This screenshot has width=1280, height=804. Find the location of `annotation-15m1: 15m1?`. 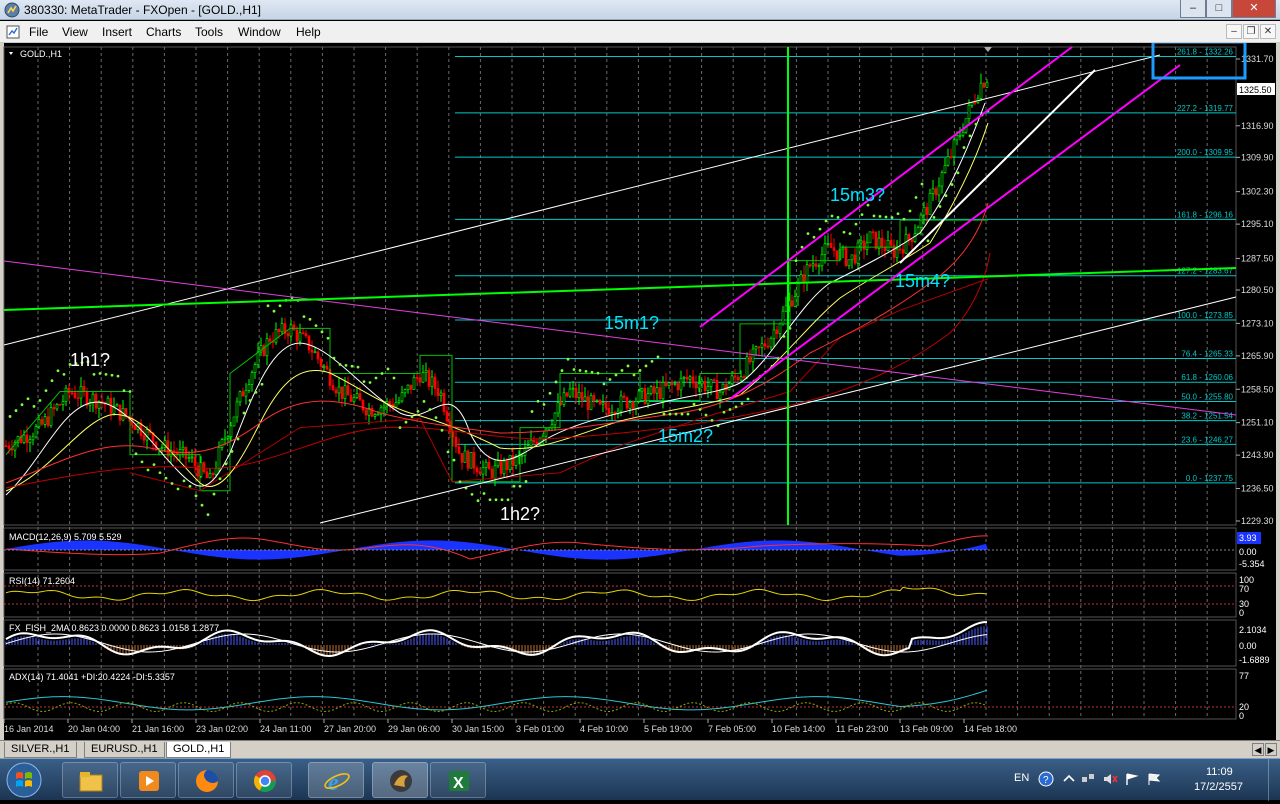

annotation-15m1: 15m1? is located at coordinates (631, 323).